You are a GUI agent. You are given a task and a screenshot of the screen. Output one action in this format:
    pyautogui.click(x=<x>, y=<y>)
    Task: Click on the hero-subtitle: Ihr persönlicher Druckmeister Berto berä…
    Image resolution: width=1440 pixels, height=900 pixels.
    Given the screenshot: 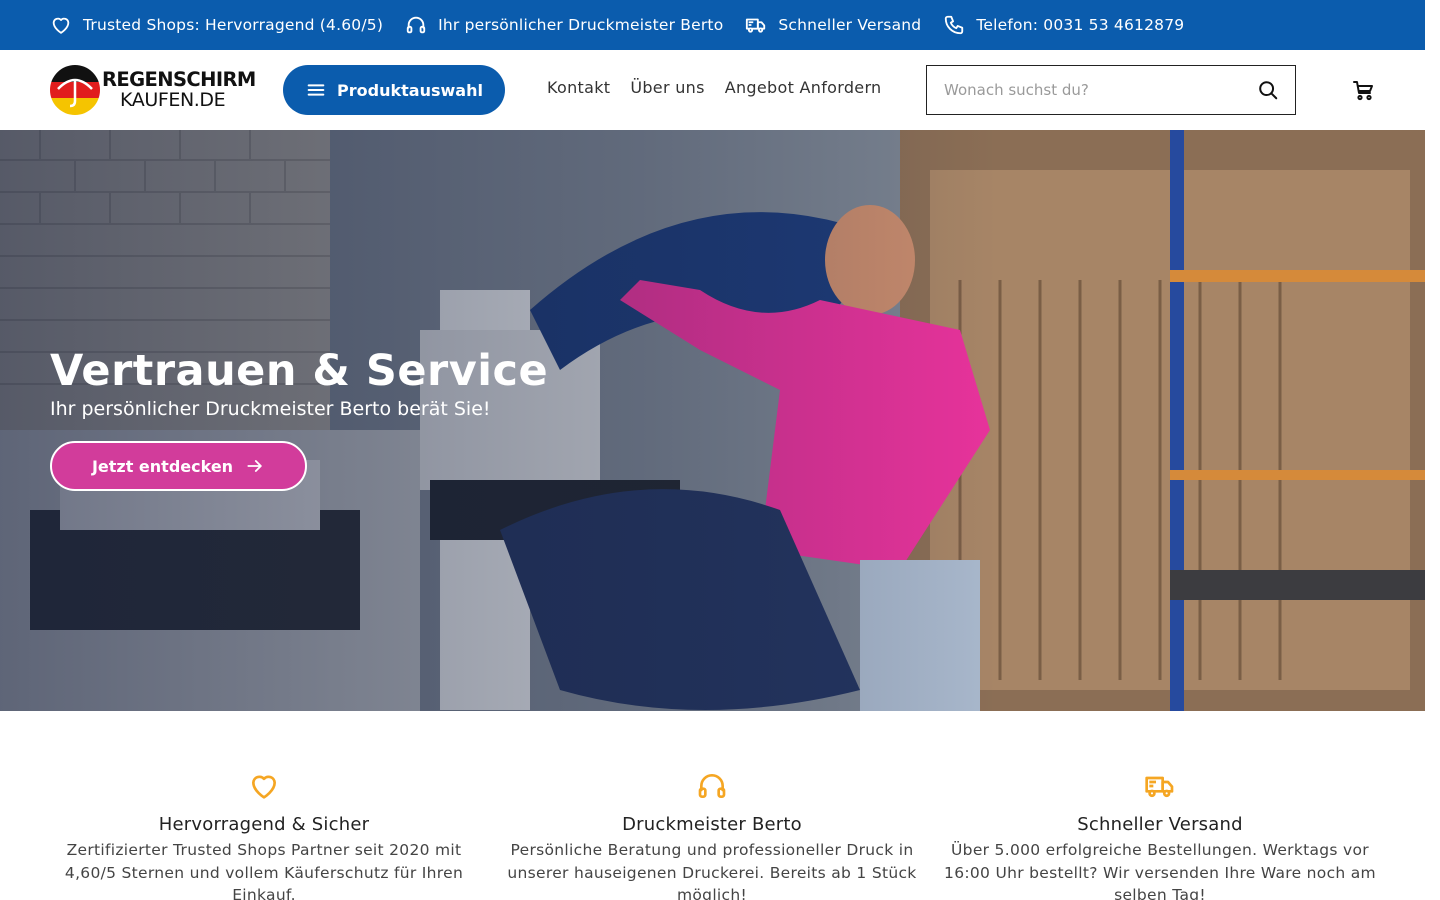 What is the action you would take?
    pyautogui.click(x=270, y=409)
    